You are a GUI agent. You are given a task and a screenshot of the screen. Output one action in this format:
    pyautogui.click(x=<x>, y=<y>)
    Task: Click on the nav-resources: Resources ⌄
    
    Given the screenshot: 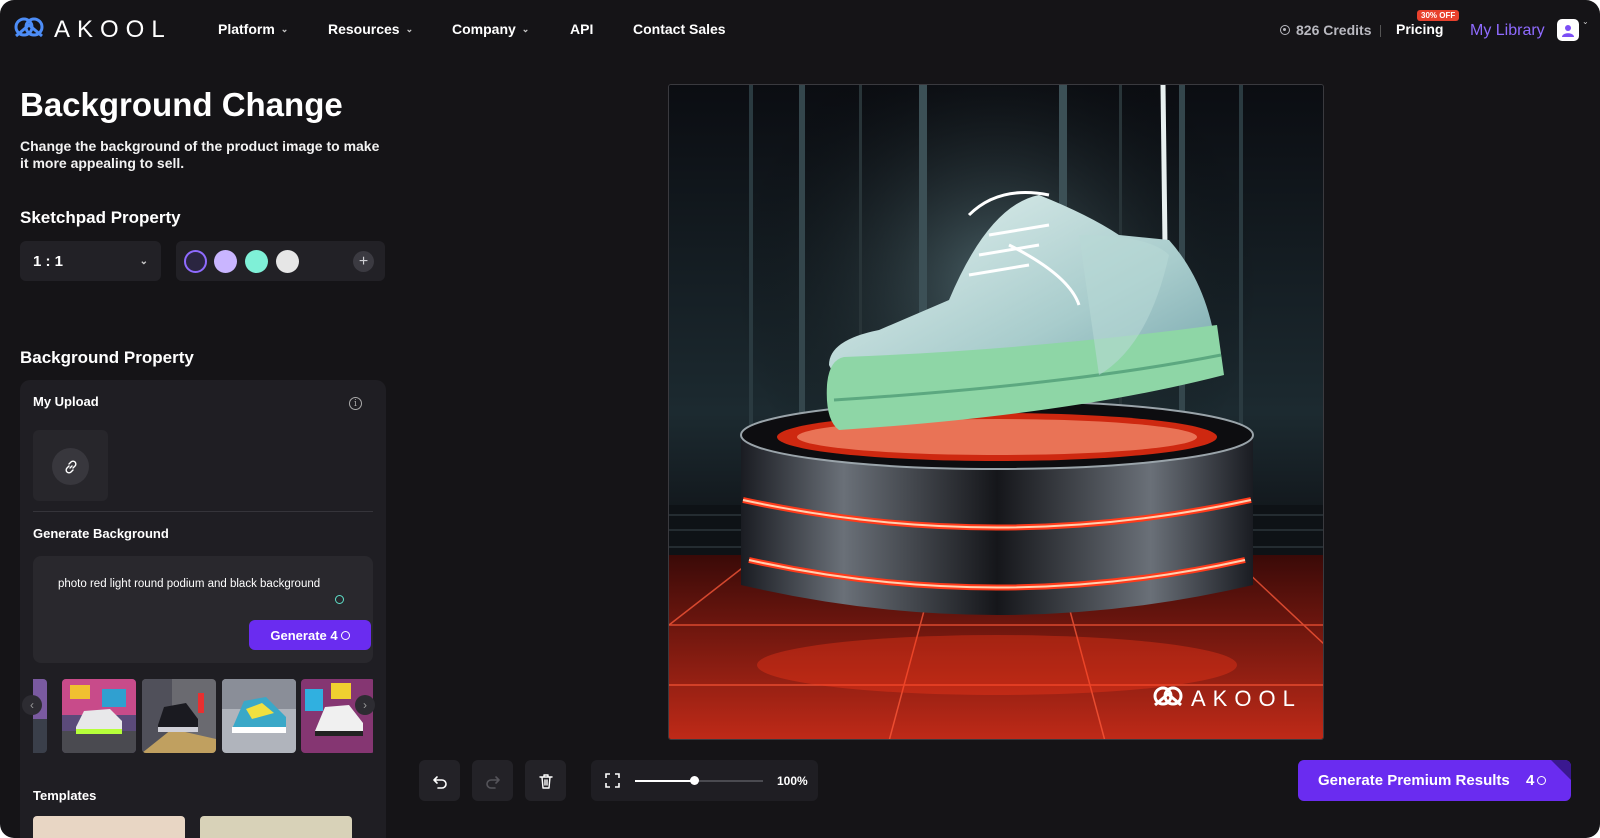 What is the action you would take?
    pyautogui.click(x=370, y=29)
    